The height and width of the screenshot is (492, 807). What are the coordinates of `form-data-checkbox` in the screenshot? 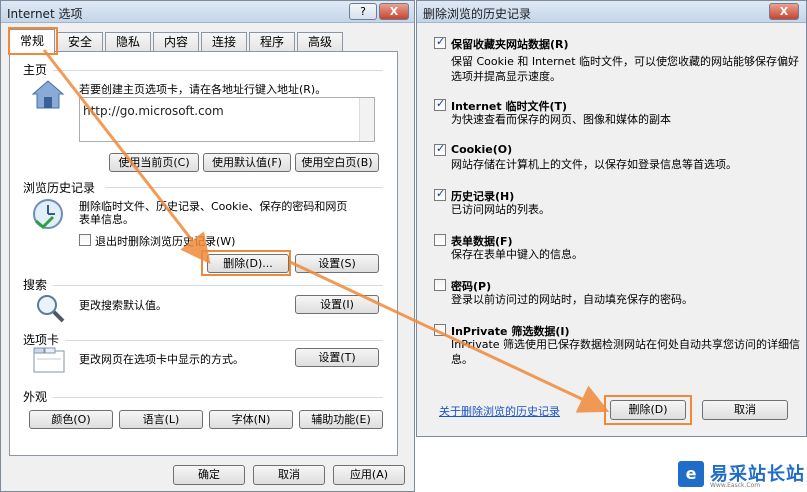 It's located at (440, 240).